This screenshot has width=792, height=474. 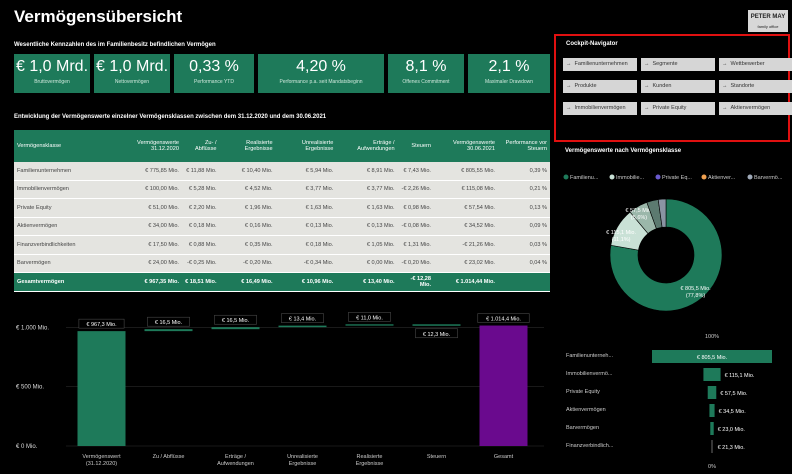 What do you see at coordinates (247, 171) in the screenshot?
I see `table-cell: € 10,40 Mio.` at bounding box center [247, 171].